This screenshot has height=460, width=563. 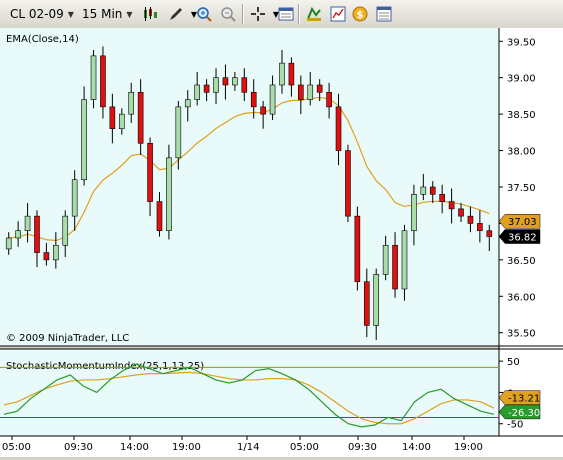 I want to click on smi-tick-label: -50, so click(x=515, y=425).